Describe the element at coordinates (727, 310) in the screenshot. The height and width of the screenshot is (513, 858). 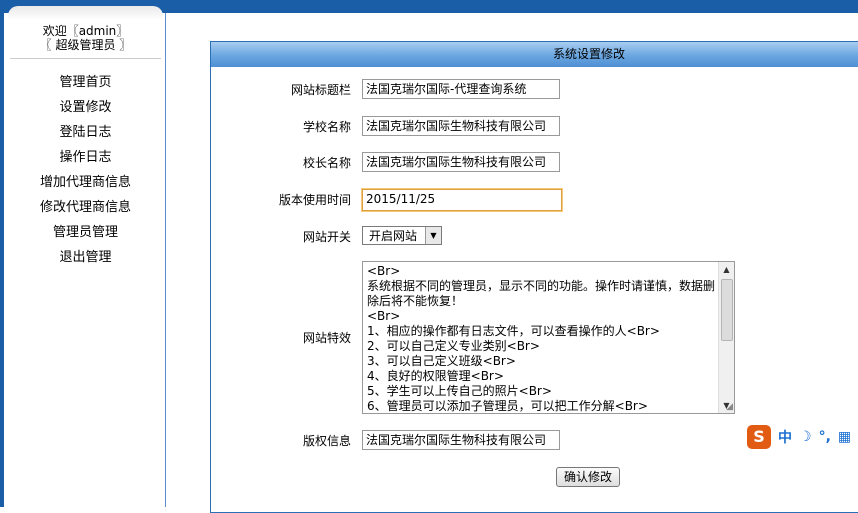
I see `scroll-thumb` at that location.